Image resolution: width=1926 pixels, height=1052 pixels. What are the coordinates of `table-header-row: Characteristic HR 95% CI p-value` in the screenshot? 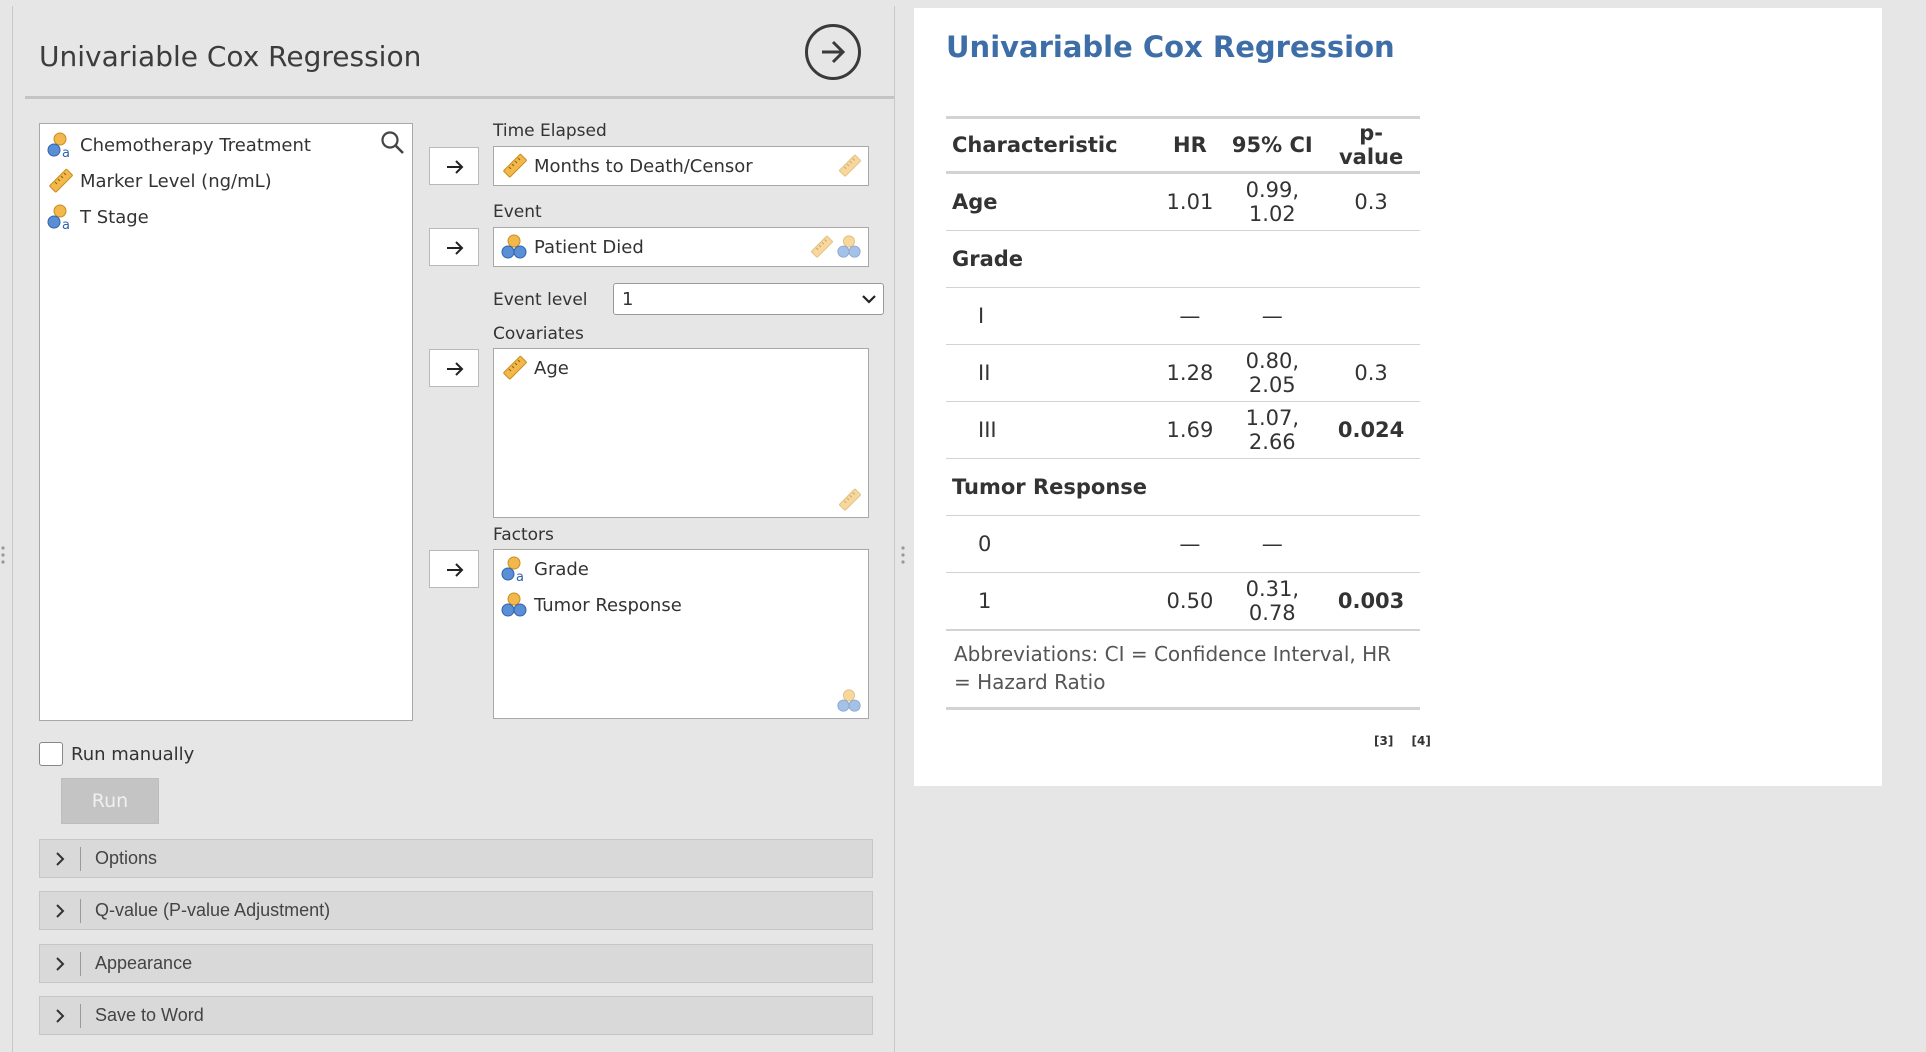 It's located at (1183, 145).